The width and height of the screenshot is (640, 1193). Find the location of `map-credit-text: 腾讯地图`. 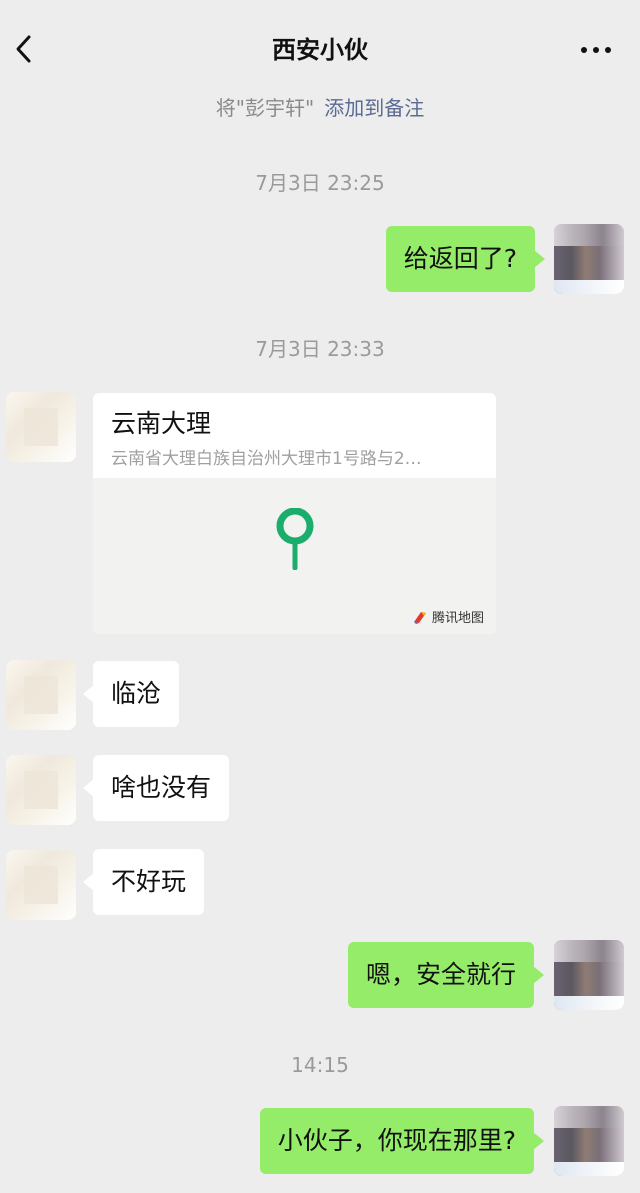

map-credit-text: 腾讯地图 is located at coordinates (457, 618).